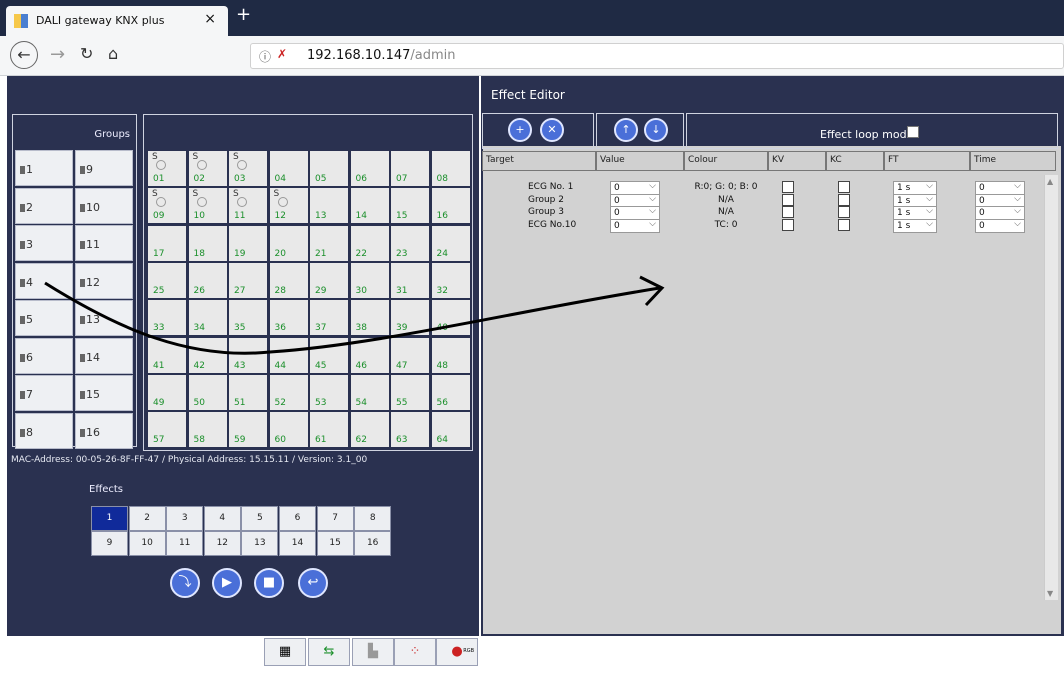 The height and width of the screenshot is (682, 1064). I want to click on ecg-cell: 24, so click(450, 243).